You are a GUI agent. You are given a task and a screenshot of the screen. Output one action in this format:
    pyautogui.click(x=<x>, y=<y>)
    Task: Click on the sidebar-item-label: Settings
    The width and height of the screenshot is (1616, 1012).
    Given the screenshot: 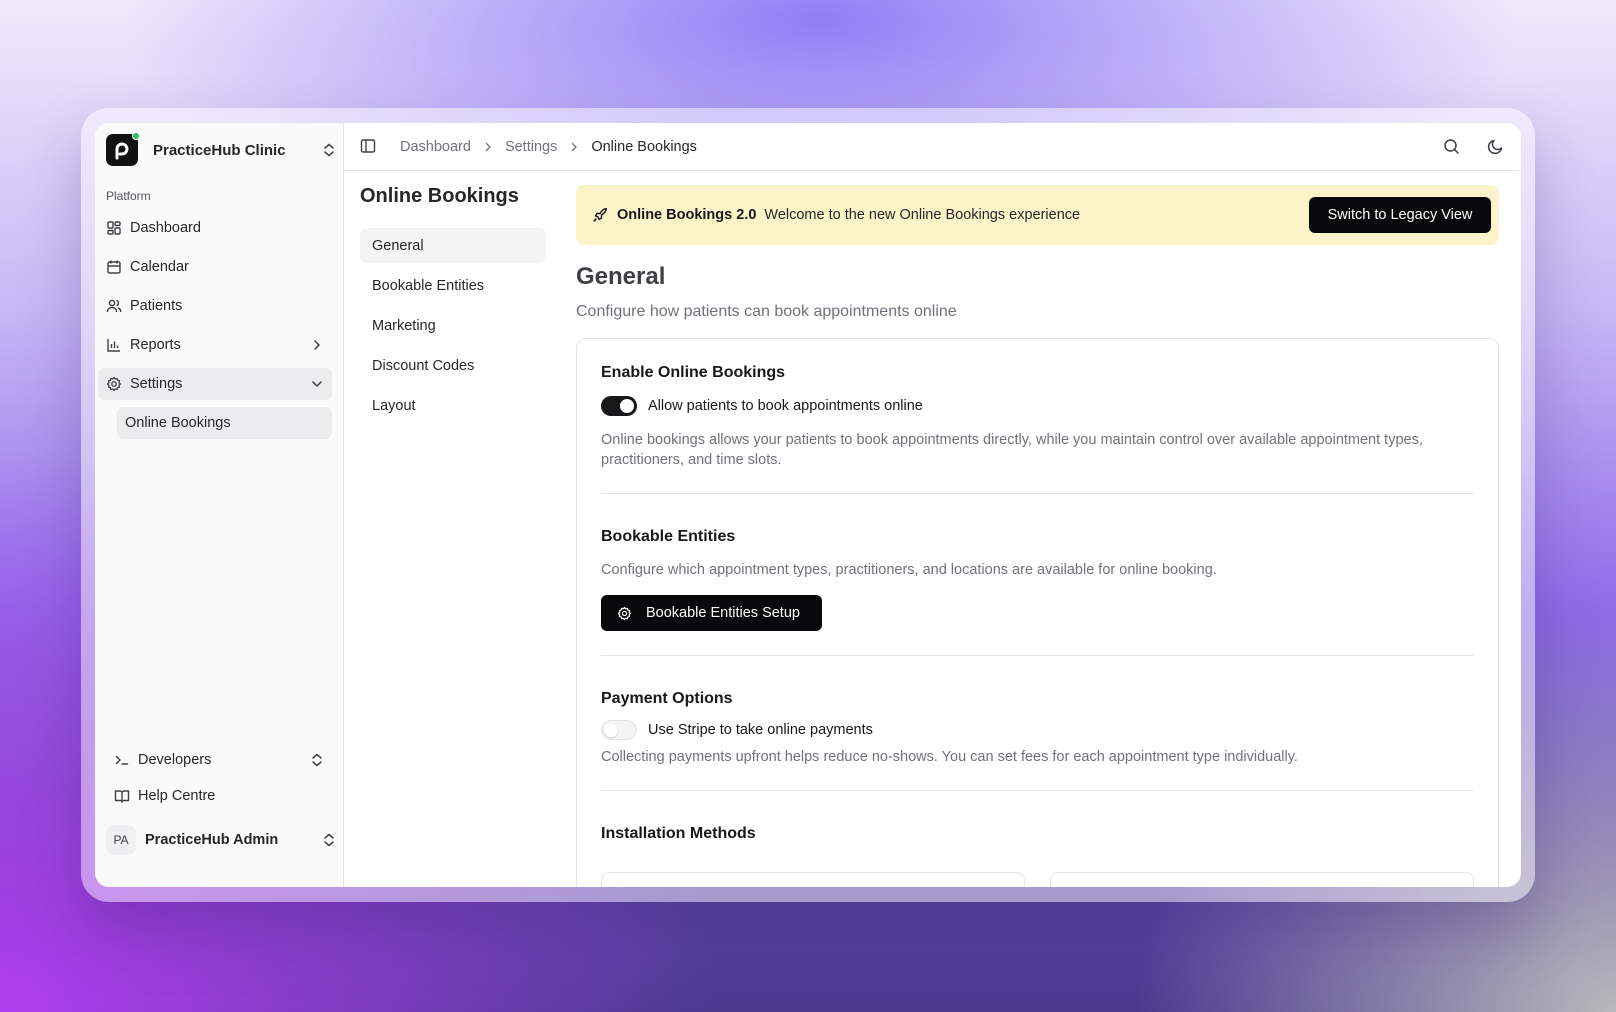 What is the action you would take?
    pyautogui.click(x=156, y=384)
    